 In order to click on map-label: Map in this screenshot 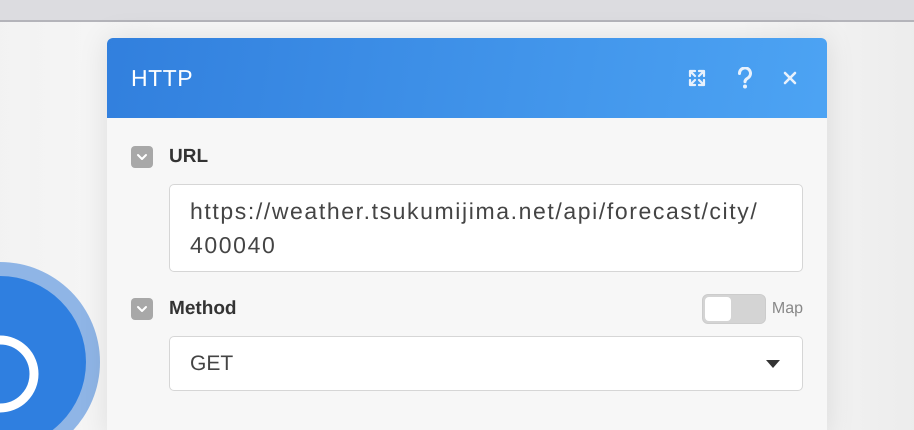, I will do `click(787, 309)`.